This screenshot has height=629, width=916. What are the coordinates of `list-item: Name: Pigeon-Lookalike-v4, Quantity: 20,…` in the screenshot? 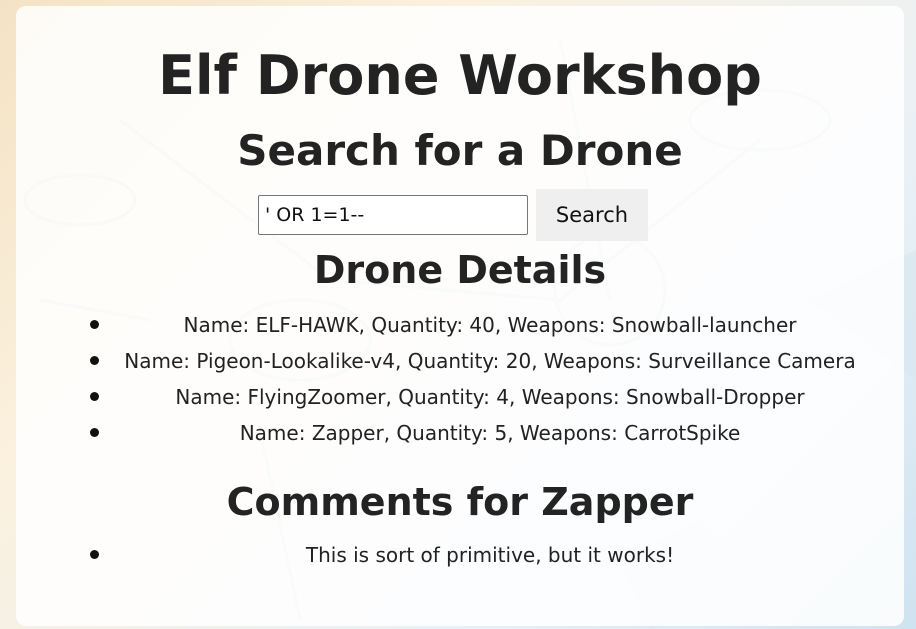 It's located at (490, 361).